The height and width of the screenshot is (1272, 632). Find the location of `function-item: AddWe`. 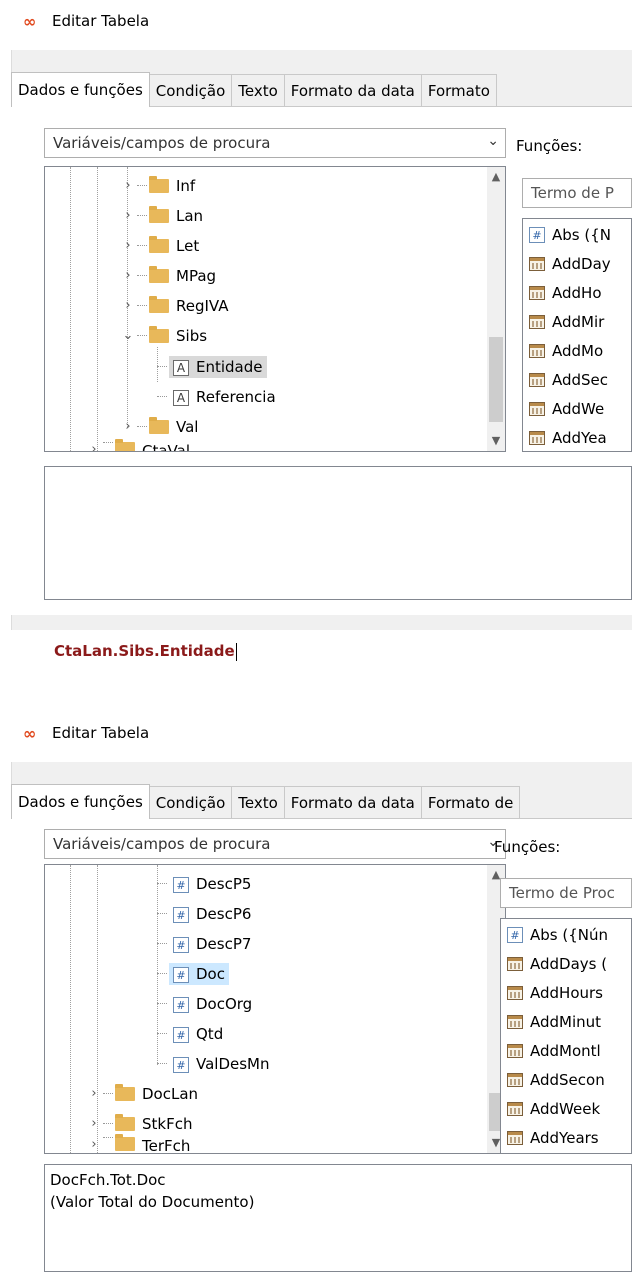

function-item: AddWe is located at coordinates (566, 409).